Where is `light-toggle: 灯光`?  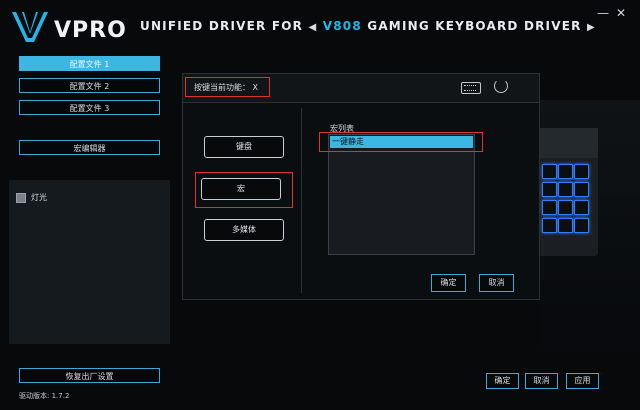 light-toggle: 灯光 is located at coordinates (31, 197).